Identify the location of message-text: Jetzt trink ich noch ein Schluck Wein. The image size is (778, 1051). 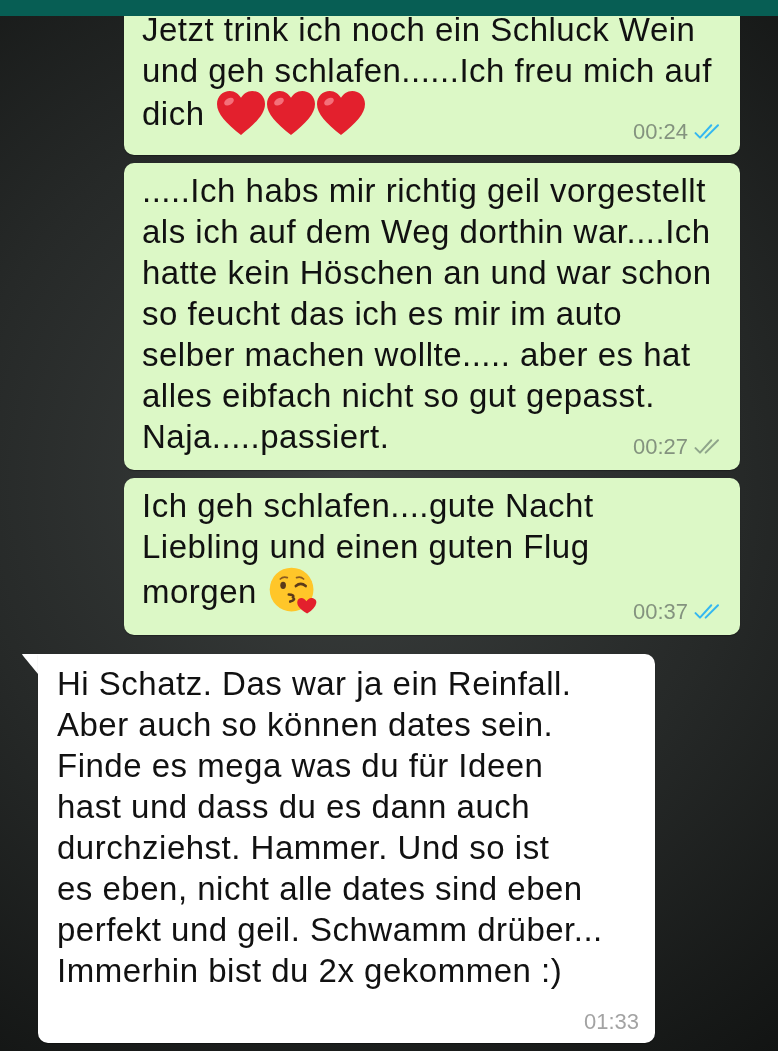
(419, 33).